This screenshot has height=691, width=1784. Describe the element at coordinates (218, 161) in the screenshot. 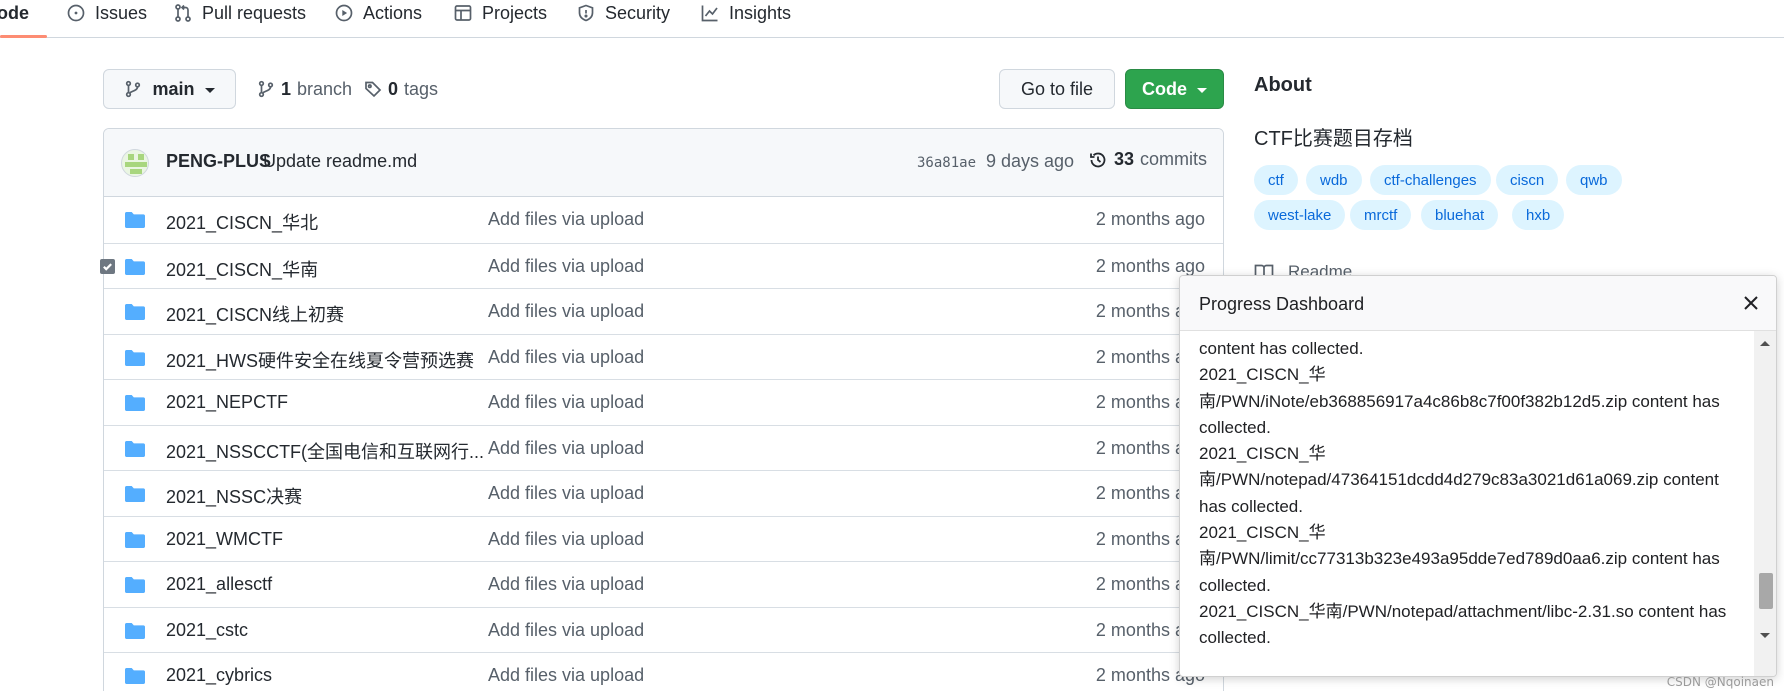

I see `commit-author: PENG-PLUS` at that location.